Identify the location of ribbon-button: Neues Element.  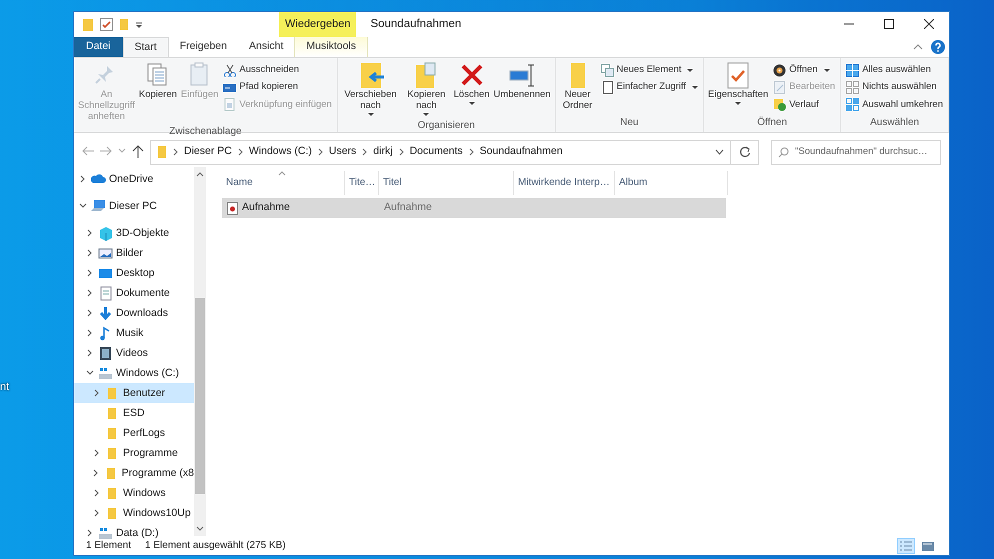
(649, 70).